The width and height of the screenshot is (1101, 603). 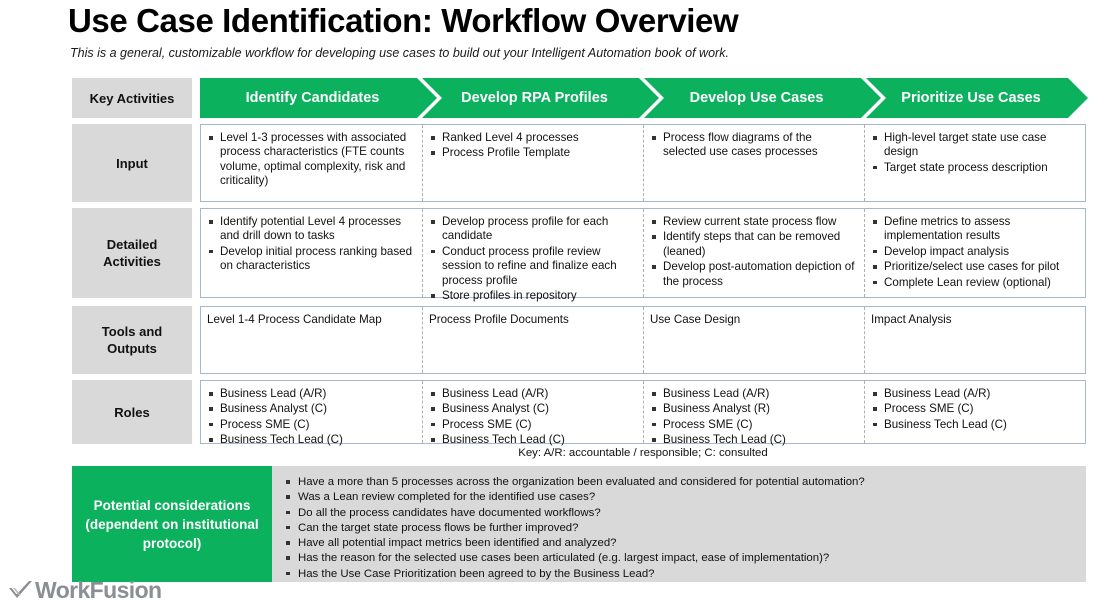 I want to click on phase-chevron-develop-use-cases: Develop Use Cases, so click(x=762, y=98).